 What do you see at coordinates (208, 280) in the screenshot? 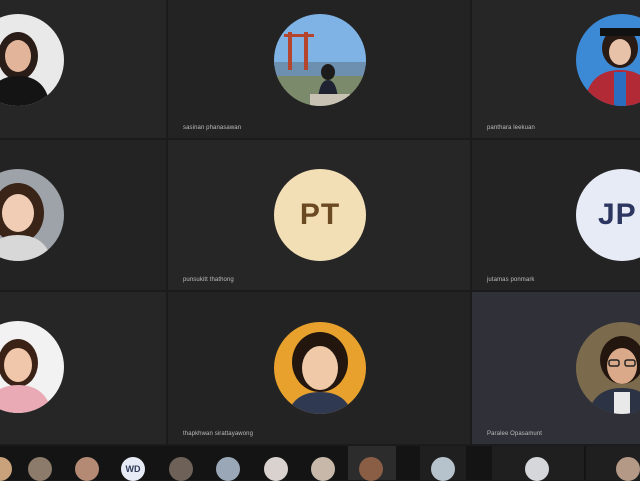
I see `participant-name: punsukitt thathong` at bounding box center [208, 280].